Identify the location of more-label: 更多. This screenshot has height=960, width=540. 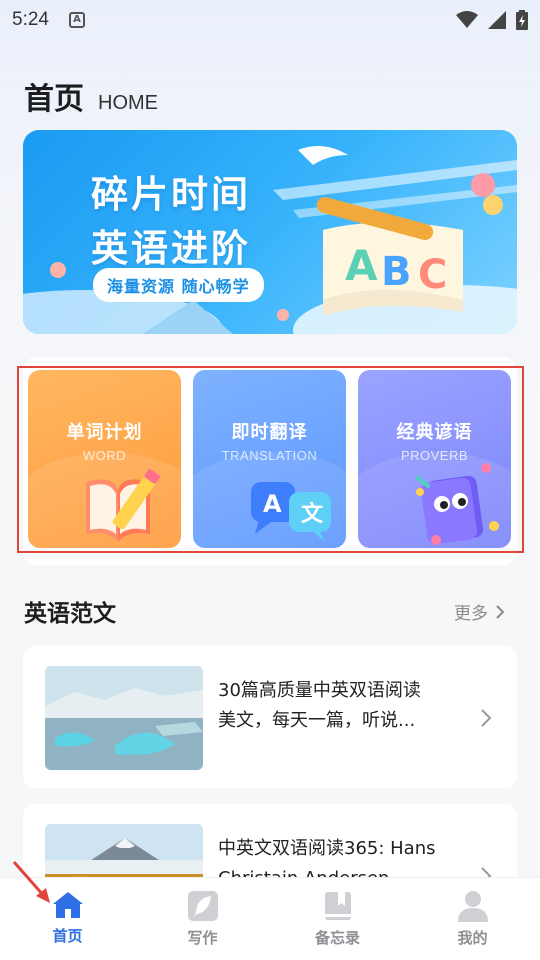
(471, 614).